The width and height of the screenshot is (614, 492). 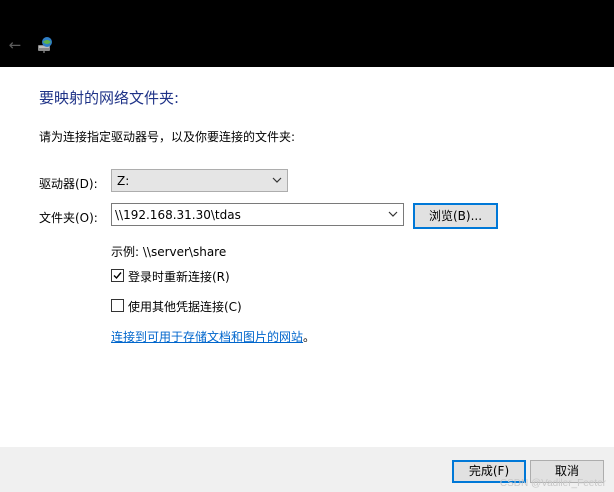 What do you see at coordinates (179, 277) in the screenshot?
I see `reconnect-label: 登录时重新连接(R)` at bounding box center [179, 277].